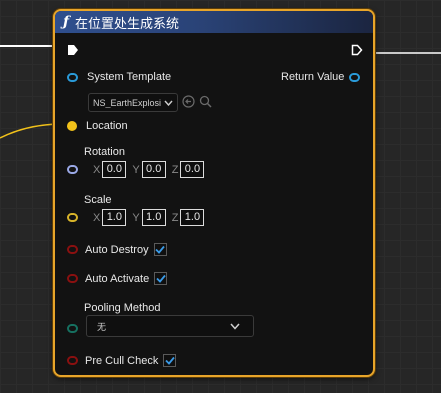 The image size is (441, 393). Describe the element at coordinates (127, 102) in the screenshot. I see `system-template-value: NS_EarthExplosi` at that location.